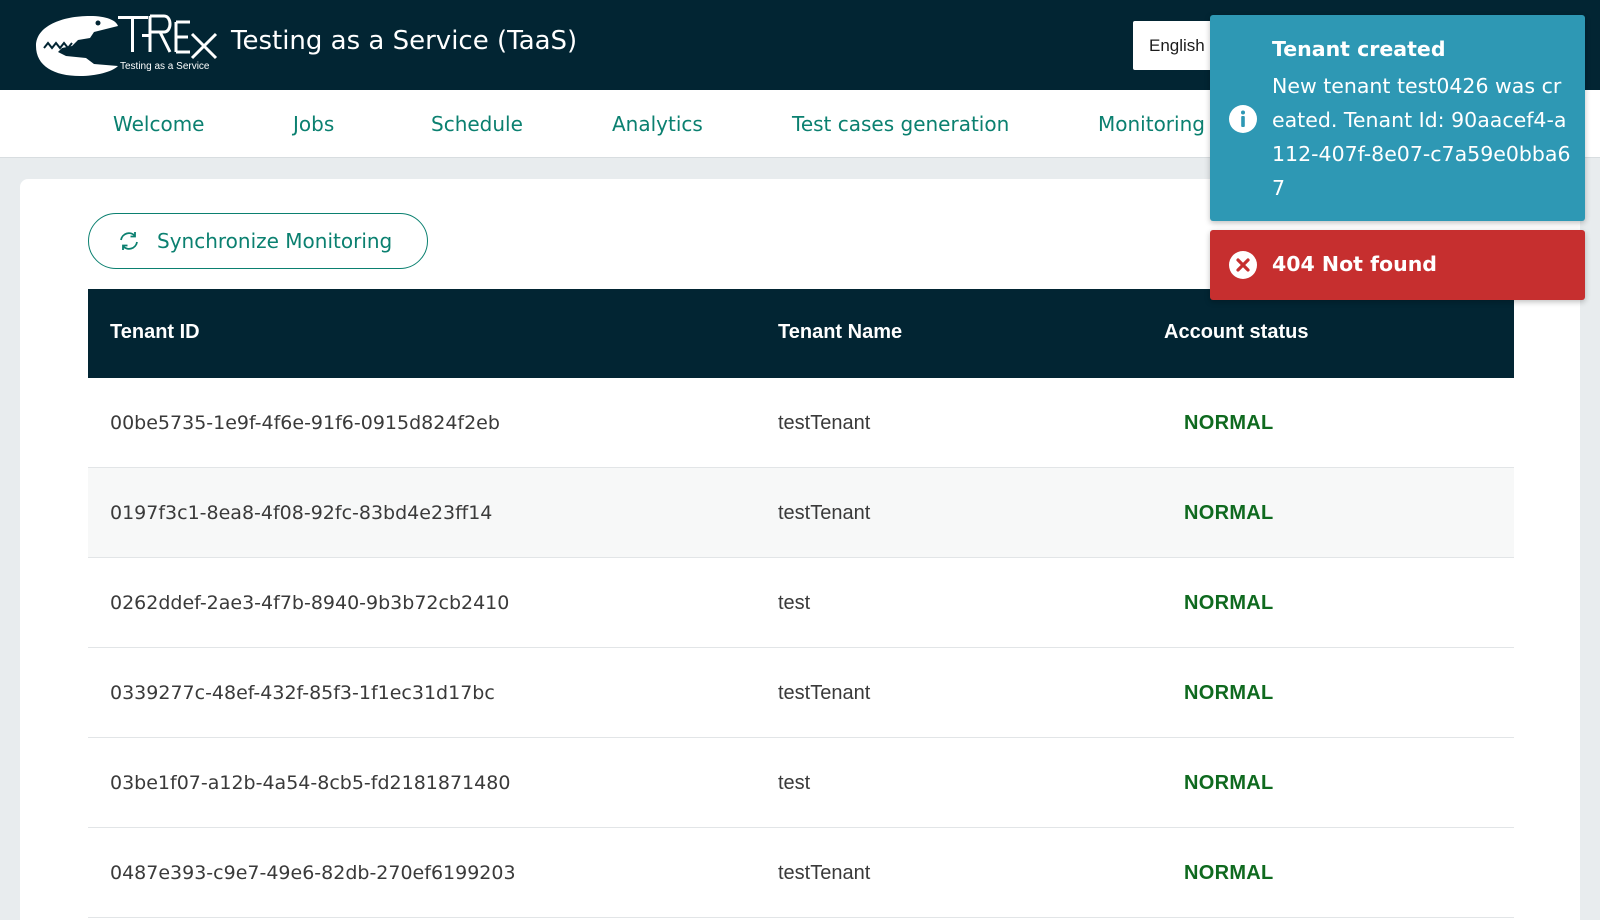 The width and height of the screenshot is (1600, 920). What do you see at coordinates (275, 241) in the screenshot?
I see `sync-button-label: Synchronize Monitoring` at bounding box center [275, 241].